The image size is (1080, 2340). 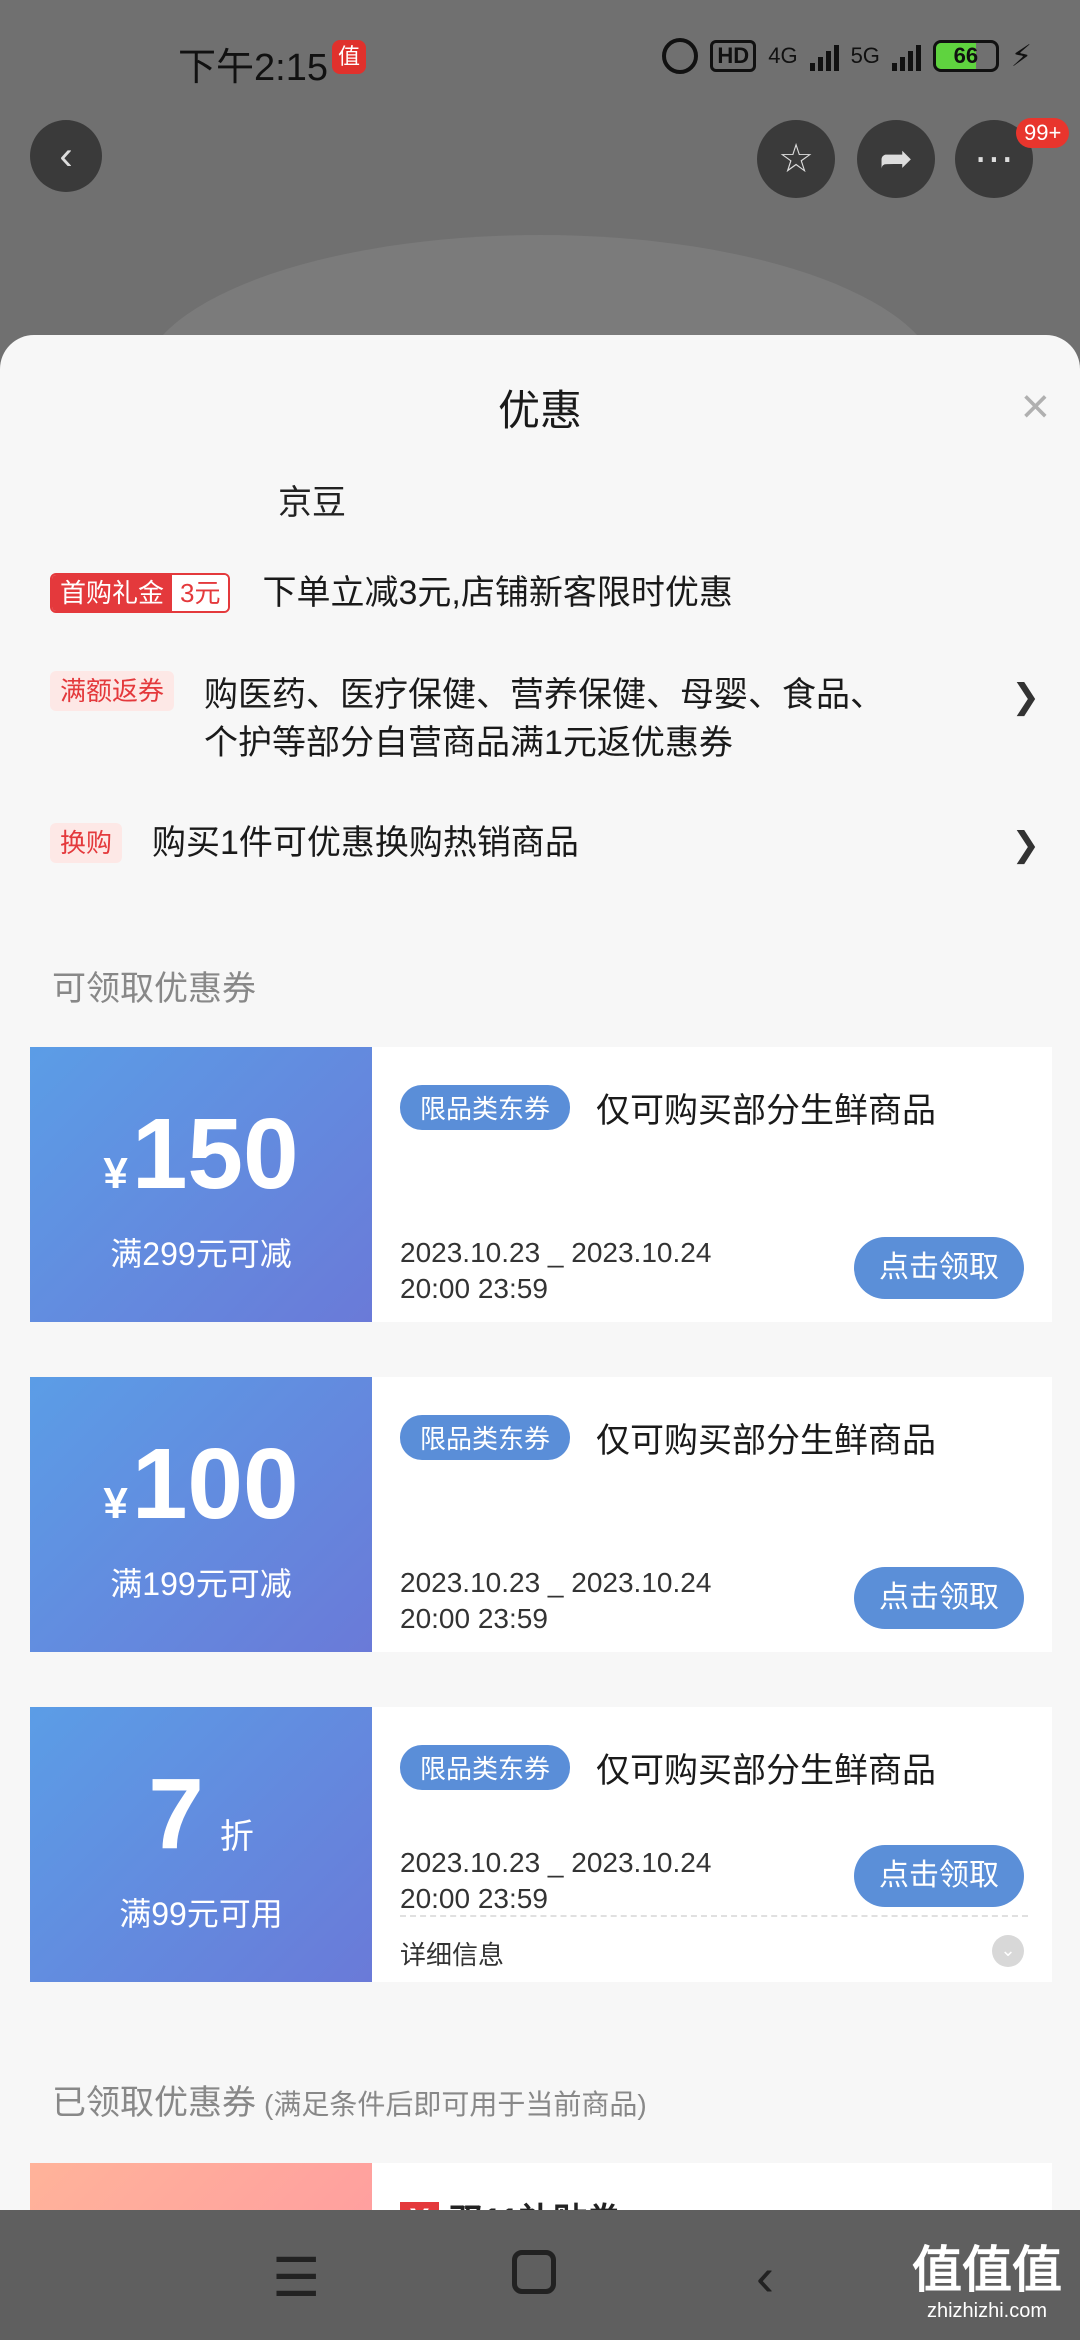 What do you see at coordinates (539, 410) in the screenshot?
I see `sheet-title: 优惠` at bounding box center [539, 410].